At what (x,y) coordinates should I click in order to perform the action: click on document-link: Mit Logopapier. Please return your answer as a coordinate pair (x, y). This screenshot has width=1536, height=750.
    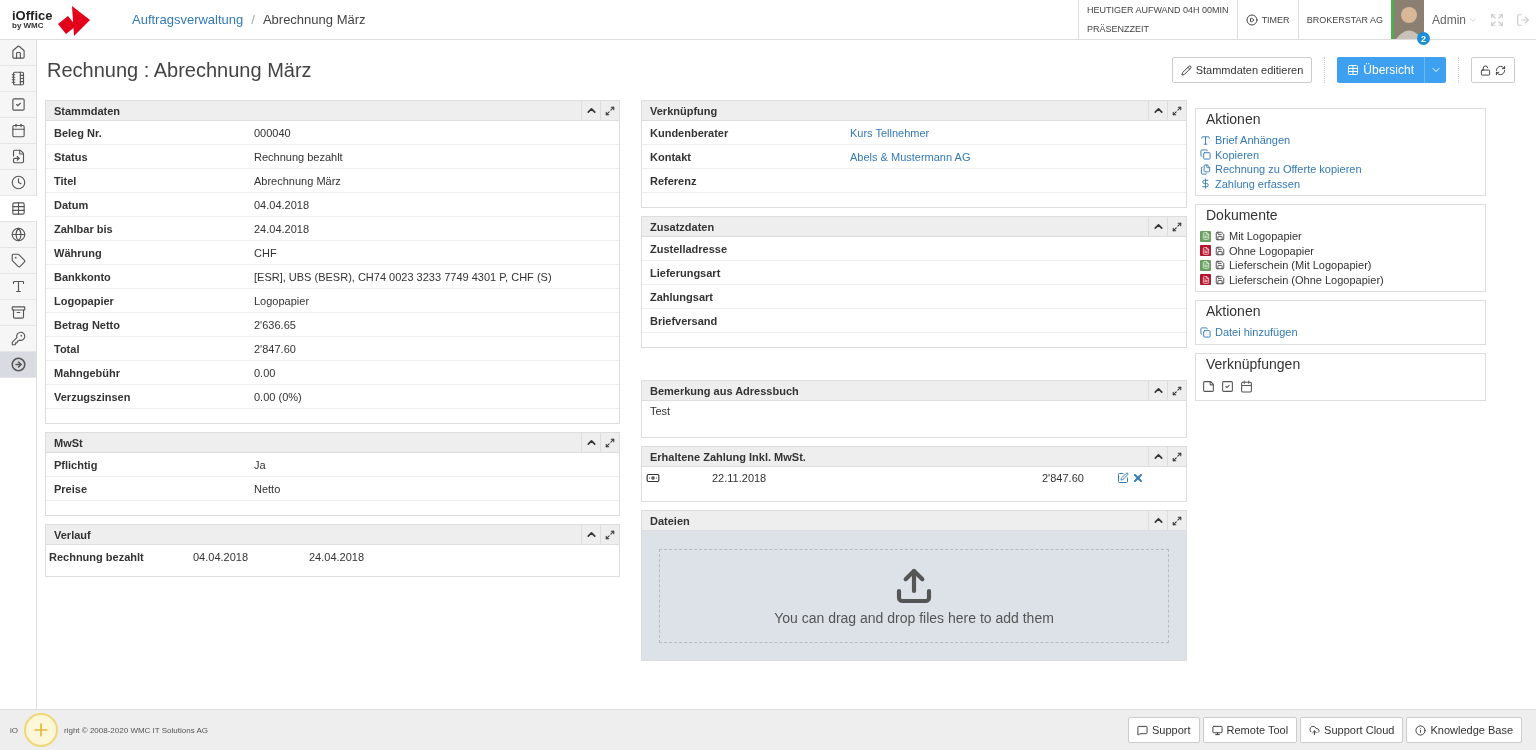
    Looking at the image, I should click on (1265, 236).